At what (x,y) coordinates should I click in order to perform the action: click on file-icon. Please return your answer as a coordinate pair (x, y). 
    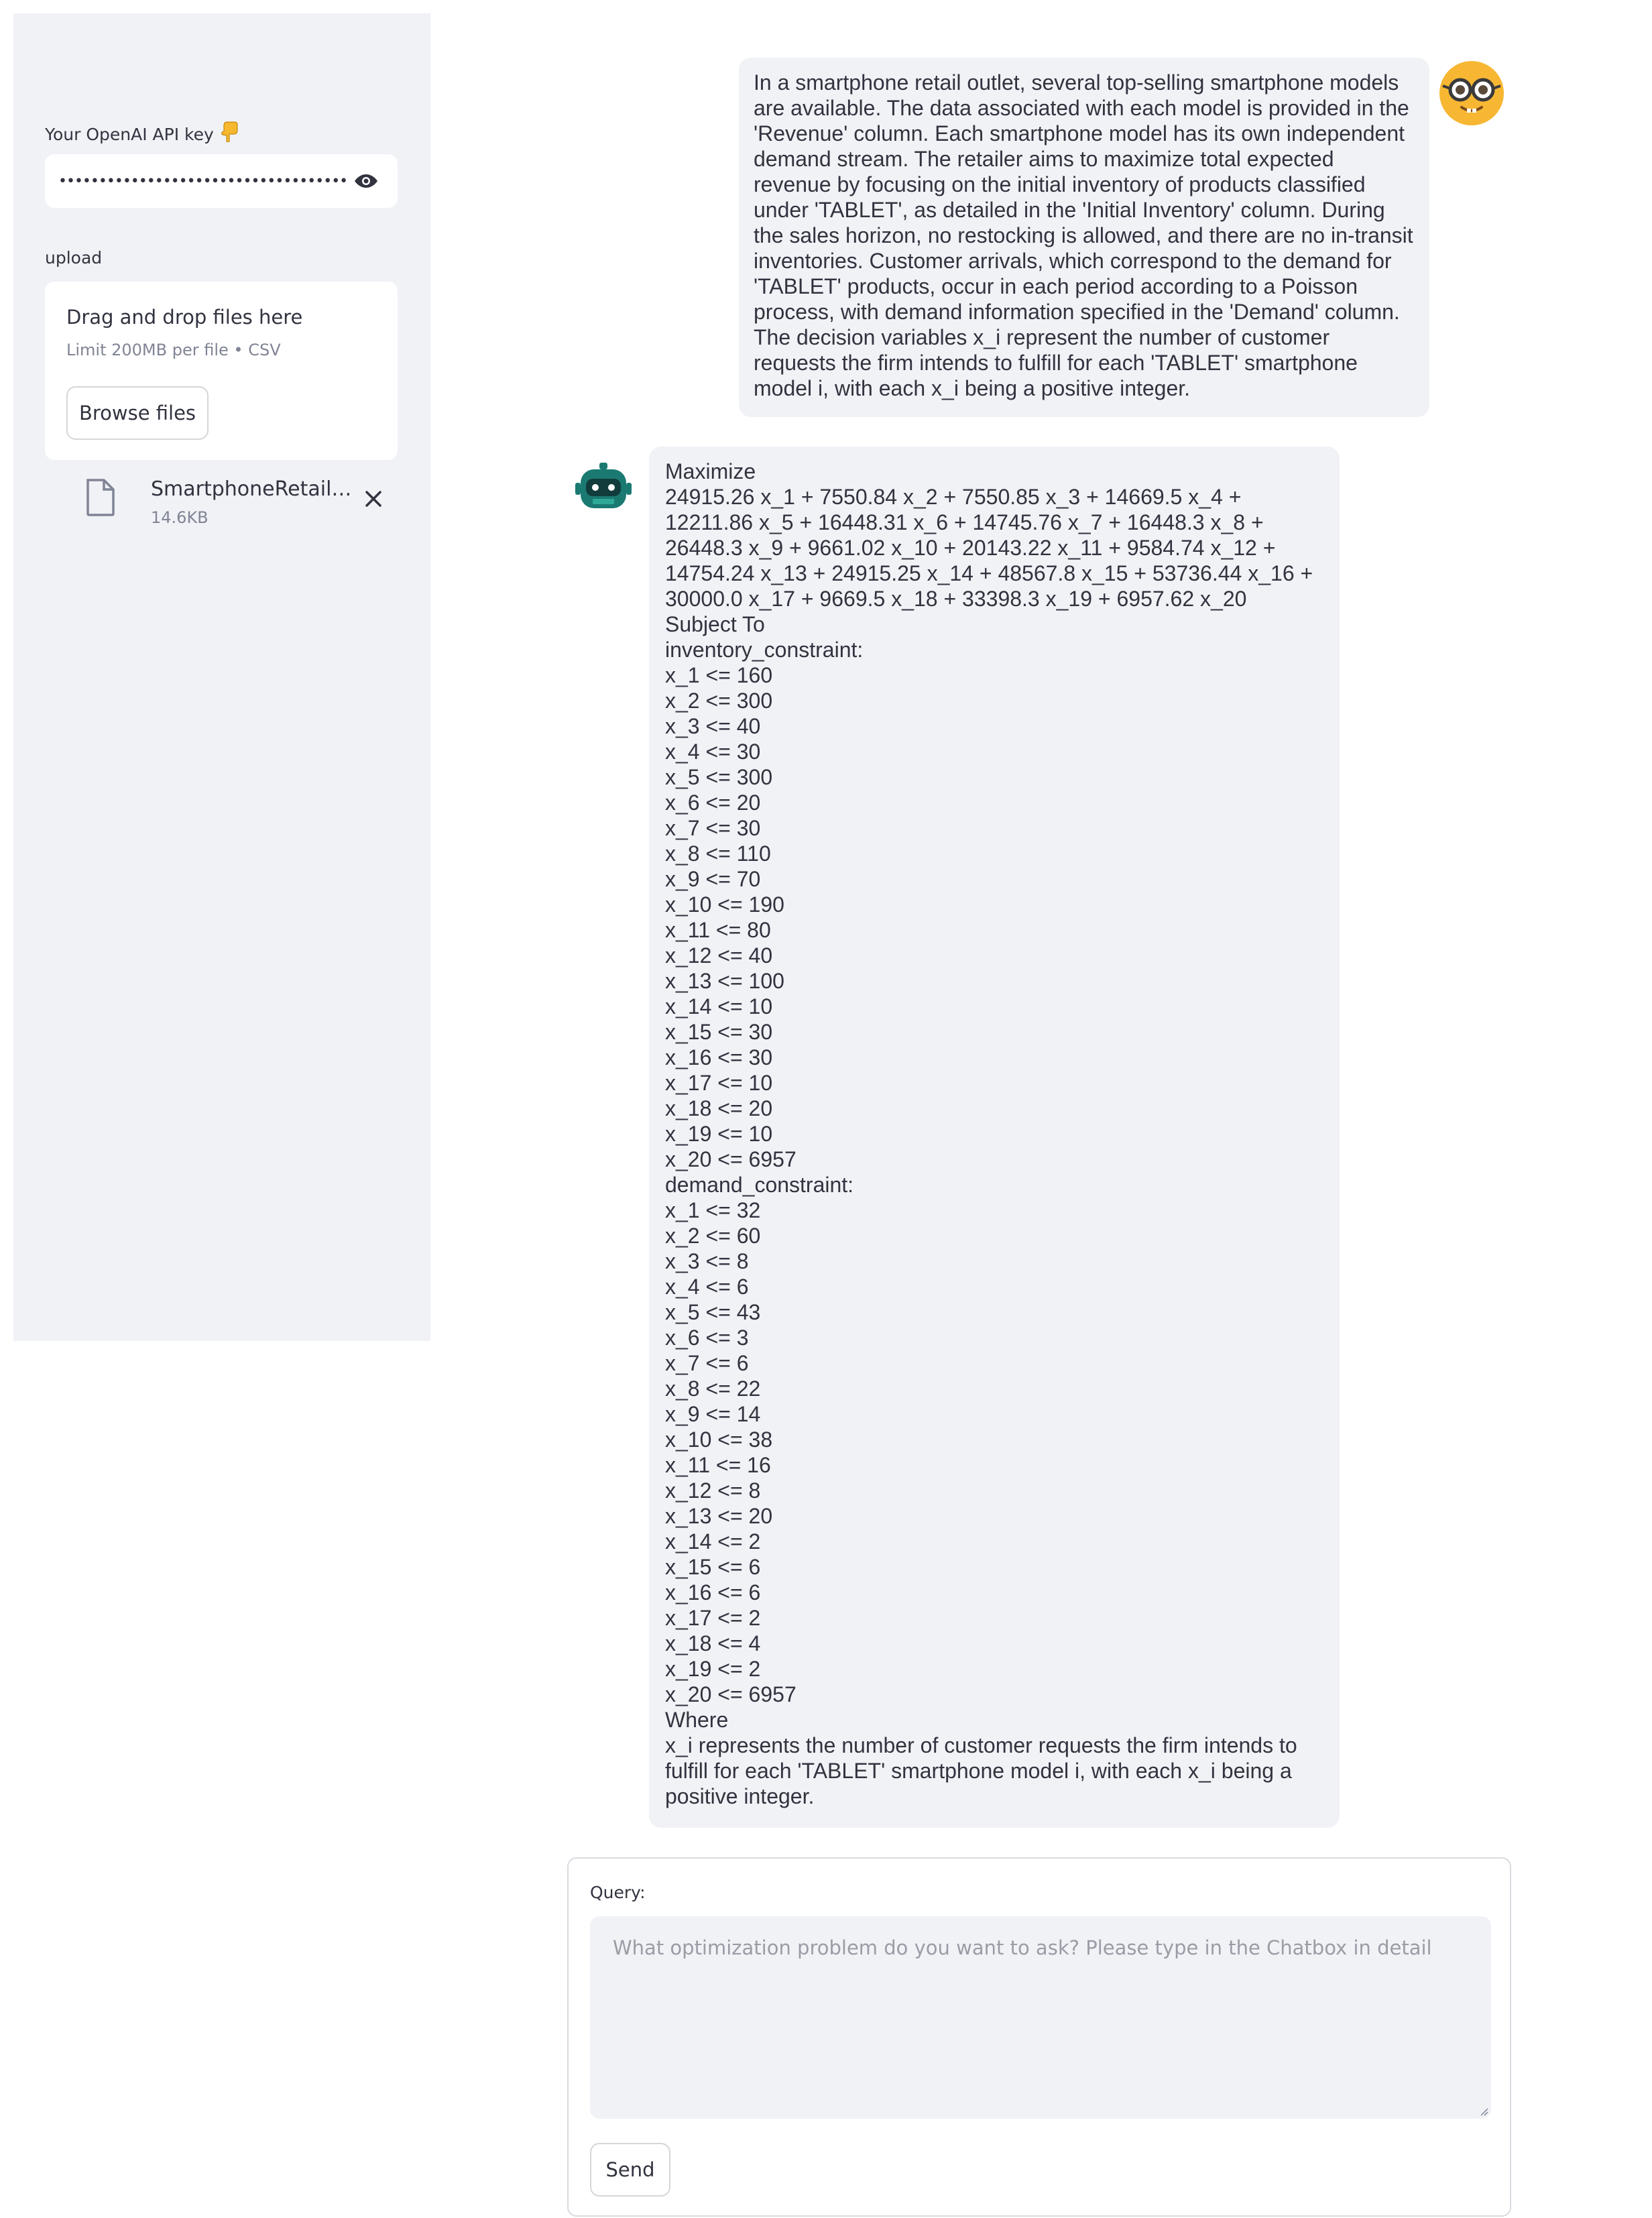
    Looking at the image, I should click on (100, 497).